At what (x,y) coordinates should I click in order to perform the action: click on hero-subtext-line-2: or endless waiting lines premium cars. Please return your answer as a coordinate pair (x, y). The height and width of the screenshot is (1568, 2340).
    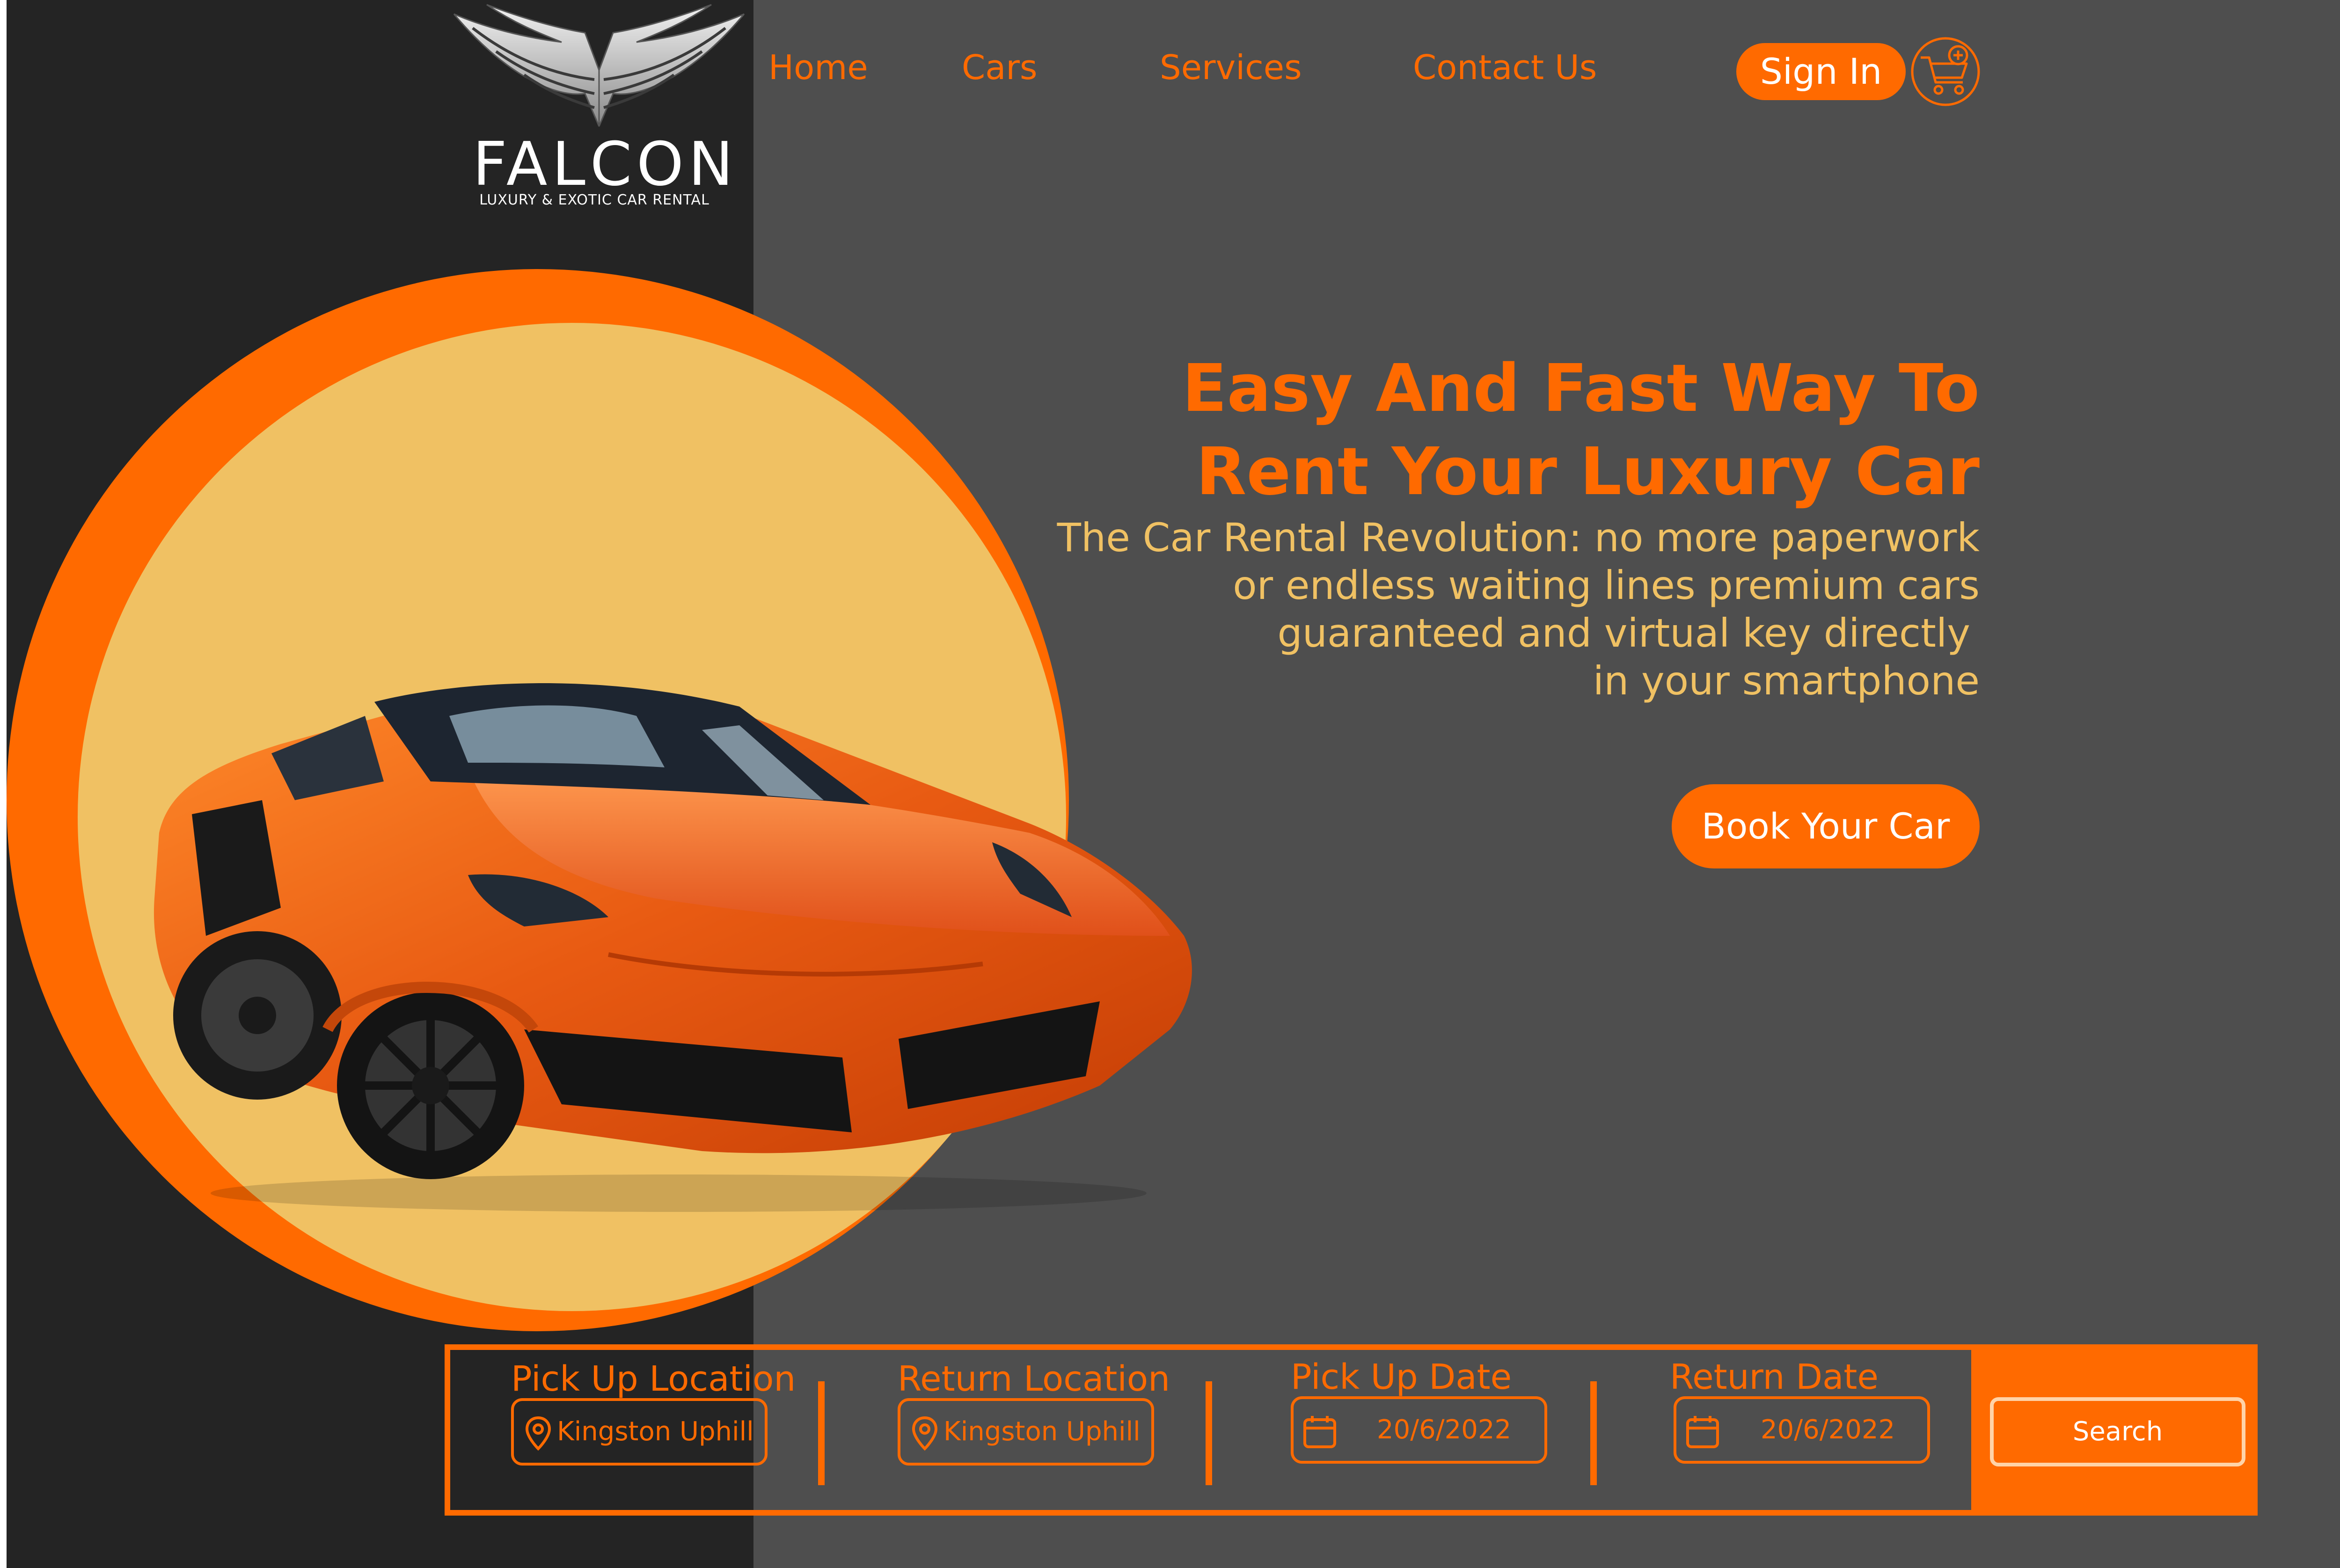
    Looking at the image, I should click on (1606, 585).